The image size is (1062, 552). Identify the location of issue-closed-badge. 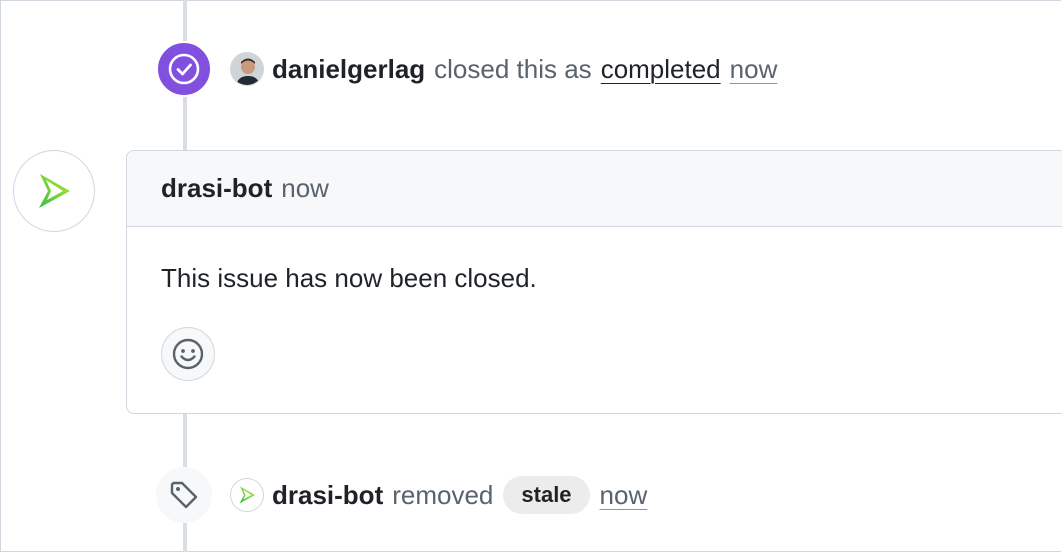
(184, 69).